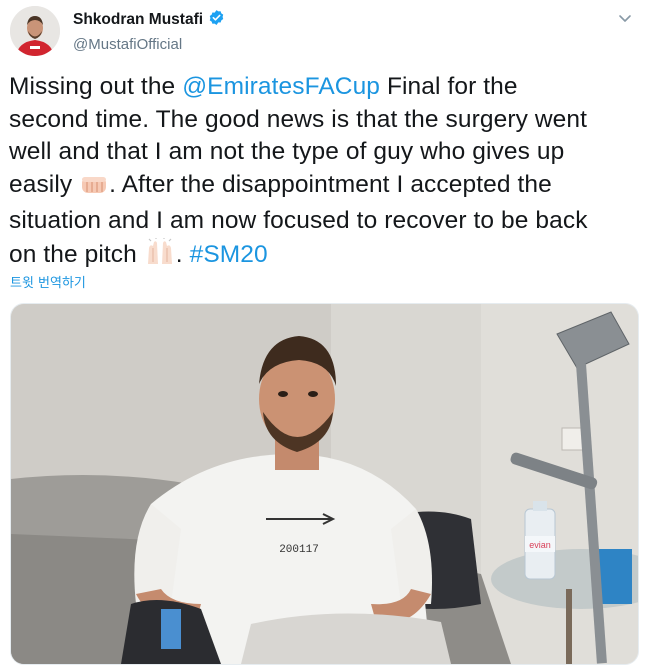  Describe the element at coordinates (323, 32) in the screenshot. I see `tweet-header: Shkodran Mustafi @MustafiOfficial` at that location.